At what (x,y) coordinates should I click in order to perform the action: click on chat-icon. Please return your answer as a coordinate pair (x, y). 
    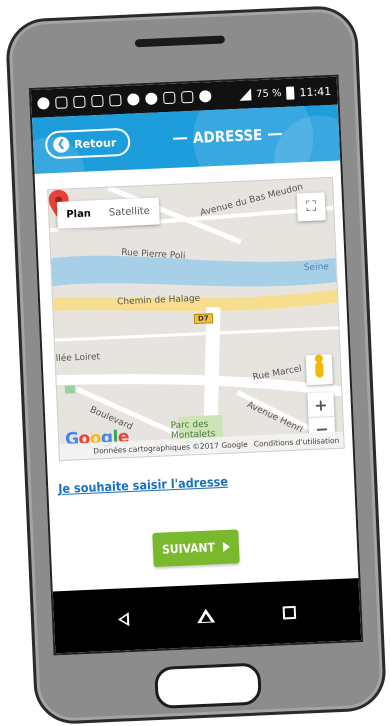
    Looking at the image, I should click on (187, 97).